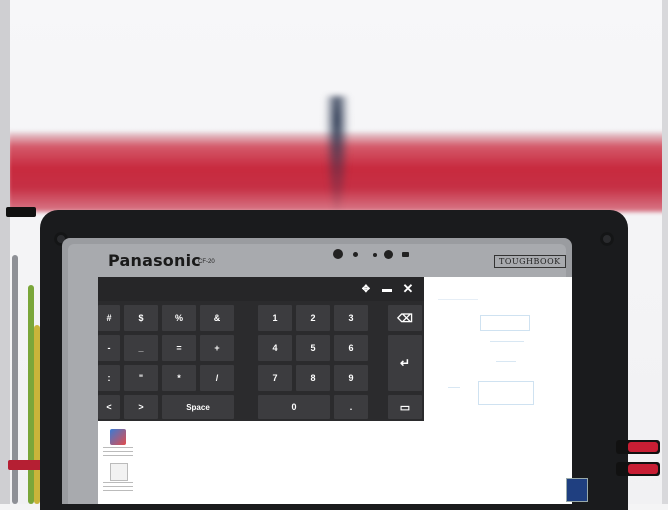 The height and width of the screenshot is (510, 668). I want to click on cable-blur, so click(337, 156).